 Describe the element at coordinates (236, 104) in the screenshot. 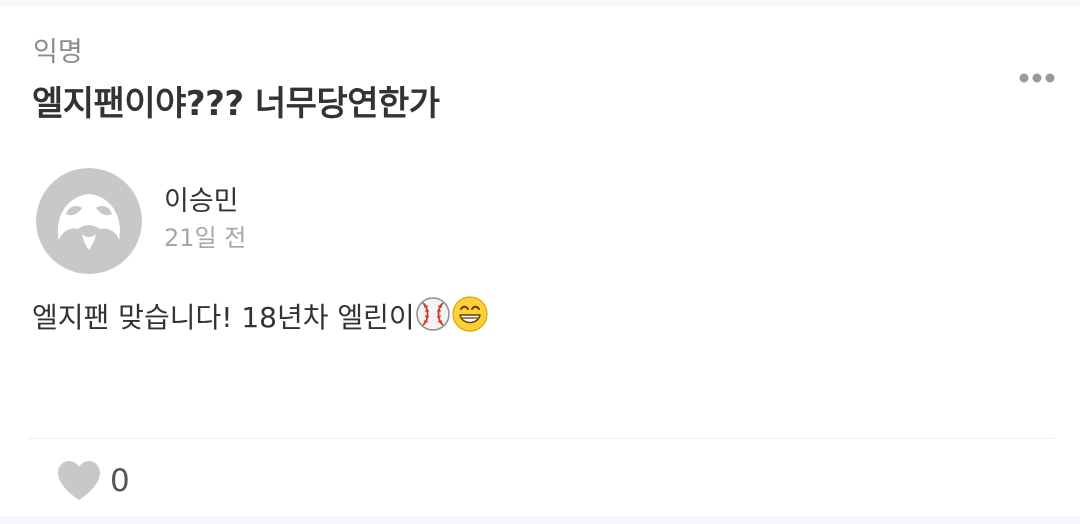

I see `post-title: 엘지팬이야??? 너무당연한가` at that location.